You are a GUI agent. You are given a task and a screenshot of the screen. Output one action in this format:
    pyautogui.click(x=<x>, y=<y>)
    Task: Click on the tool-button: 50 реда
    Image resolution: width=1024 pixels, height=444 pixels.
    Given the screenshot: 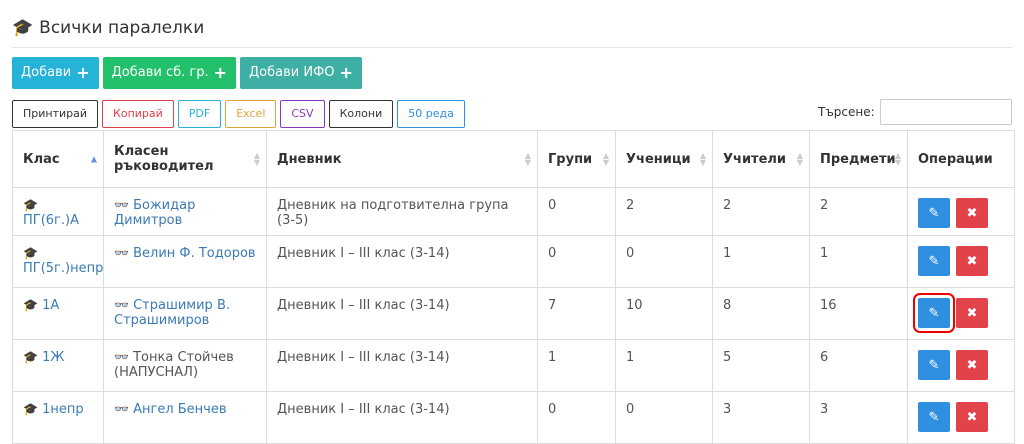 What is the action you would take?
    pyautogui.click(x=431, y=114)
    